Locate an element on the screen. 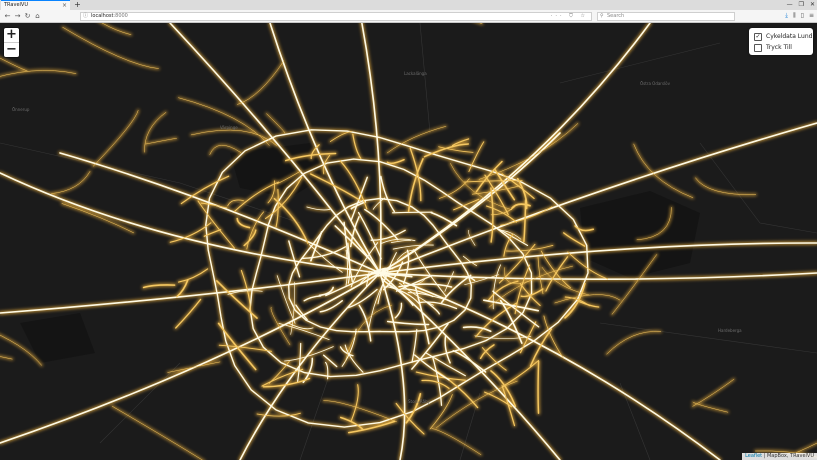 The height and width of the screenshot is (460, 817). zoom-in-button: + is located at coordinates (11, 35).